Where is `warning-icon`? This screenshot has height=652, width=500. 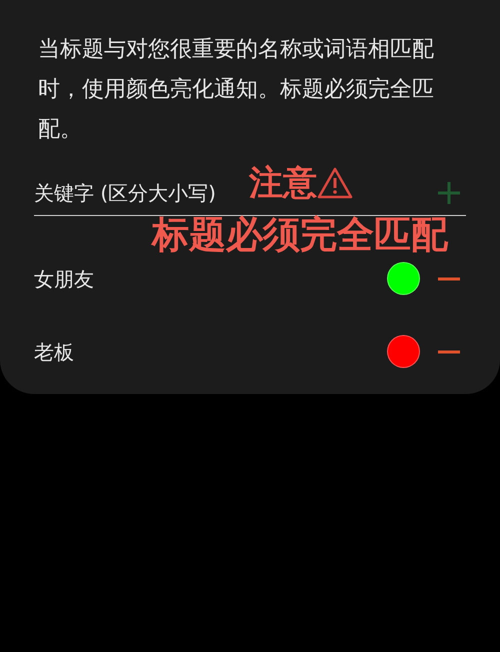 warning-icon is located at coordinates (335, 183).